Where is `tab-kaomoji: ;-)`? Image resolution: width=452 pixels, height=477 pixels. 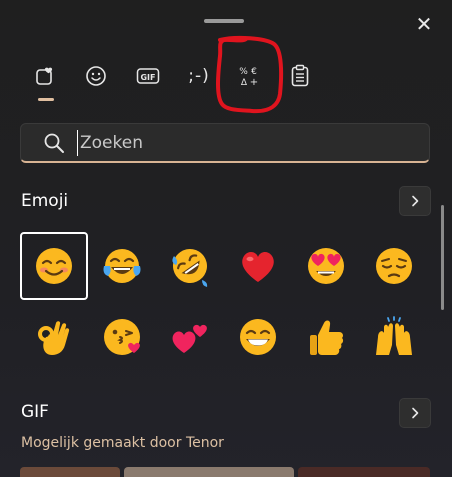 tab-kaomoji: ;-) is located at coordinates (199, 76).